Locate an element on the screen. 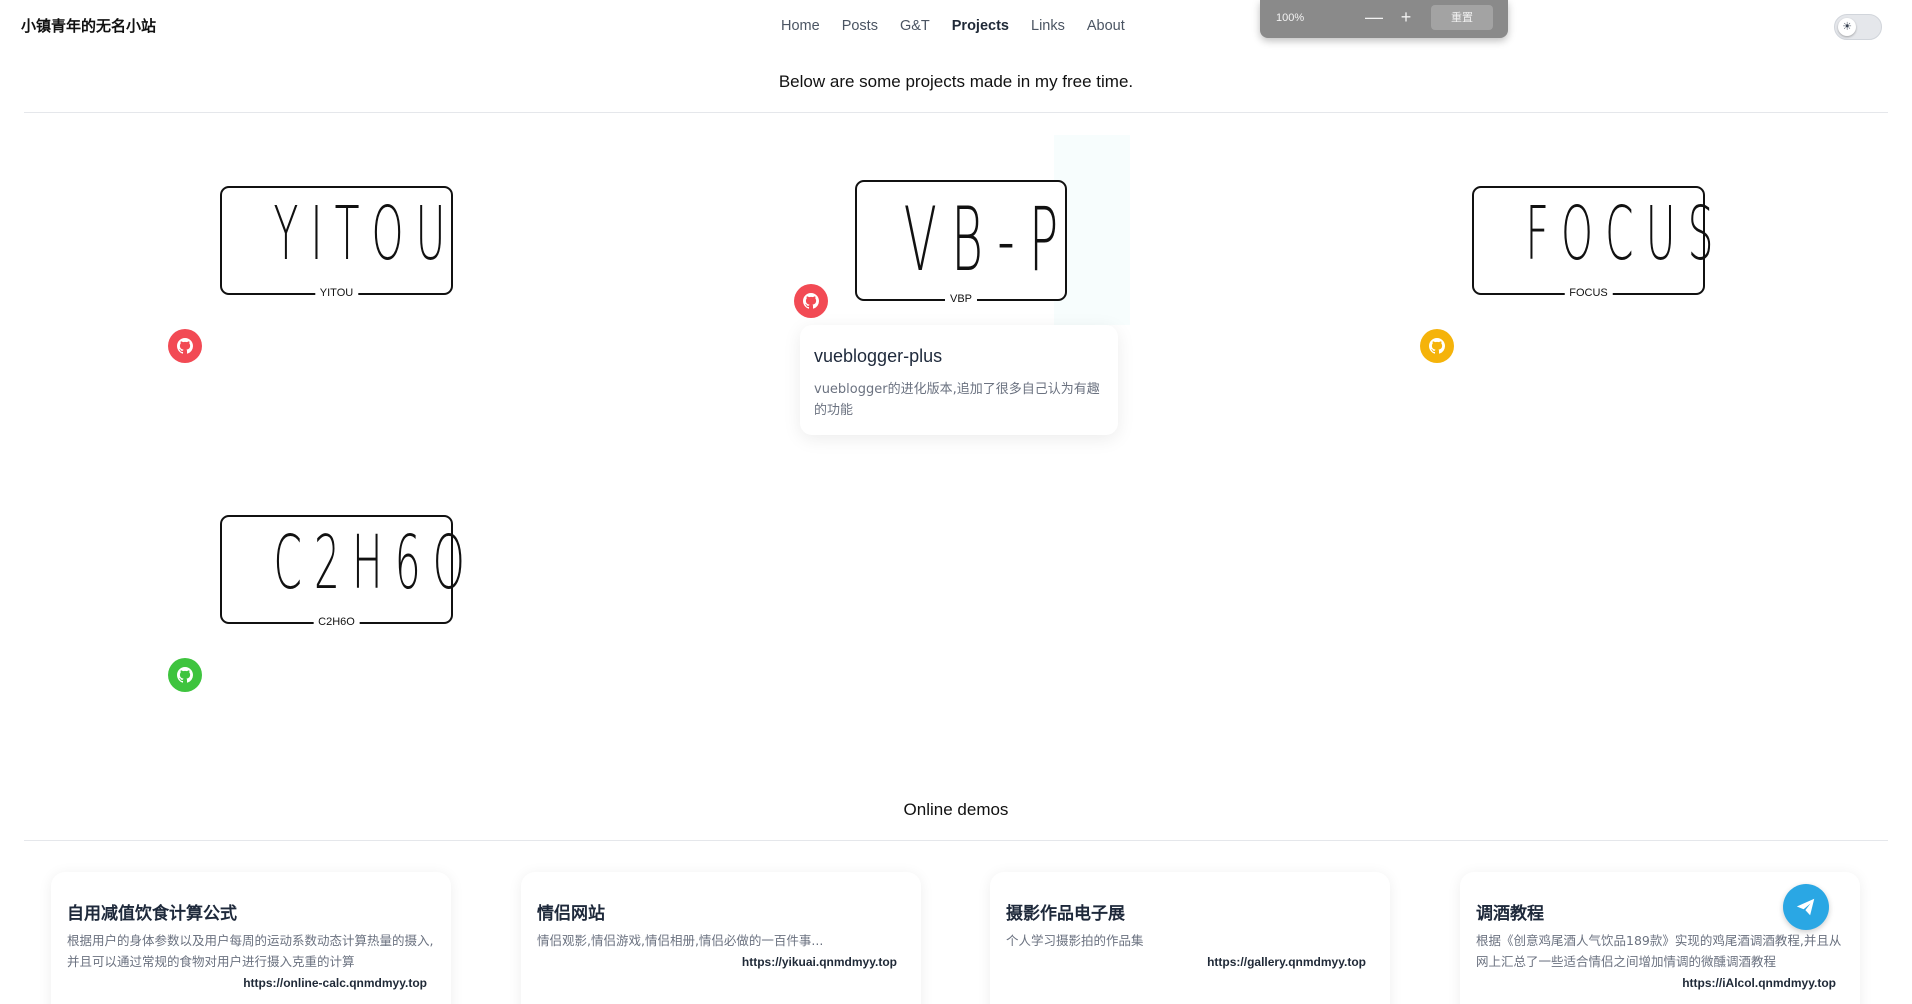 This screenshot has width=1912, height=1004. main-nav: Home Posts G&T Projects Links About is located at coordinates (964, 26).